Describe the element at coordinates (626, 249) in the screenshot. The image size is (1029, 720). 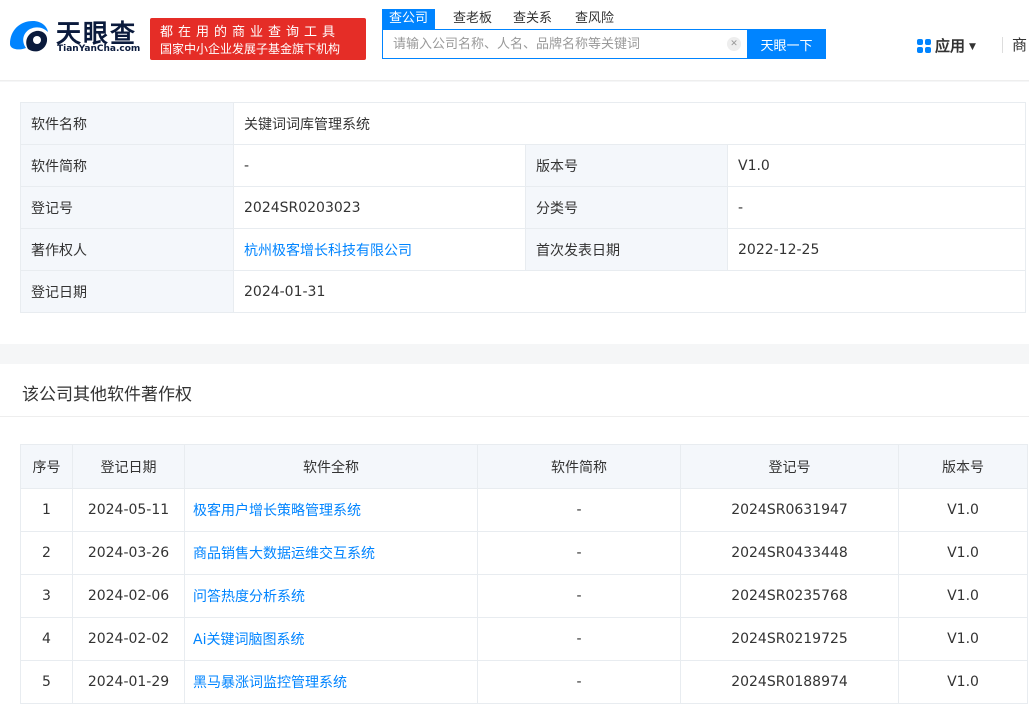
I see `first-pub-label: 首次发表日期` at that location.